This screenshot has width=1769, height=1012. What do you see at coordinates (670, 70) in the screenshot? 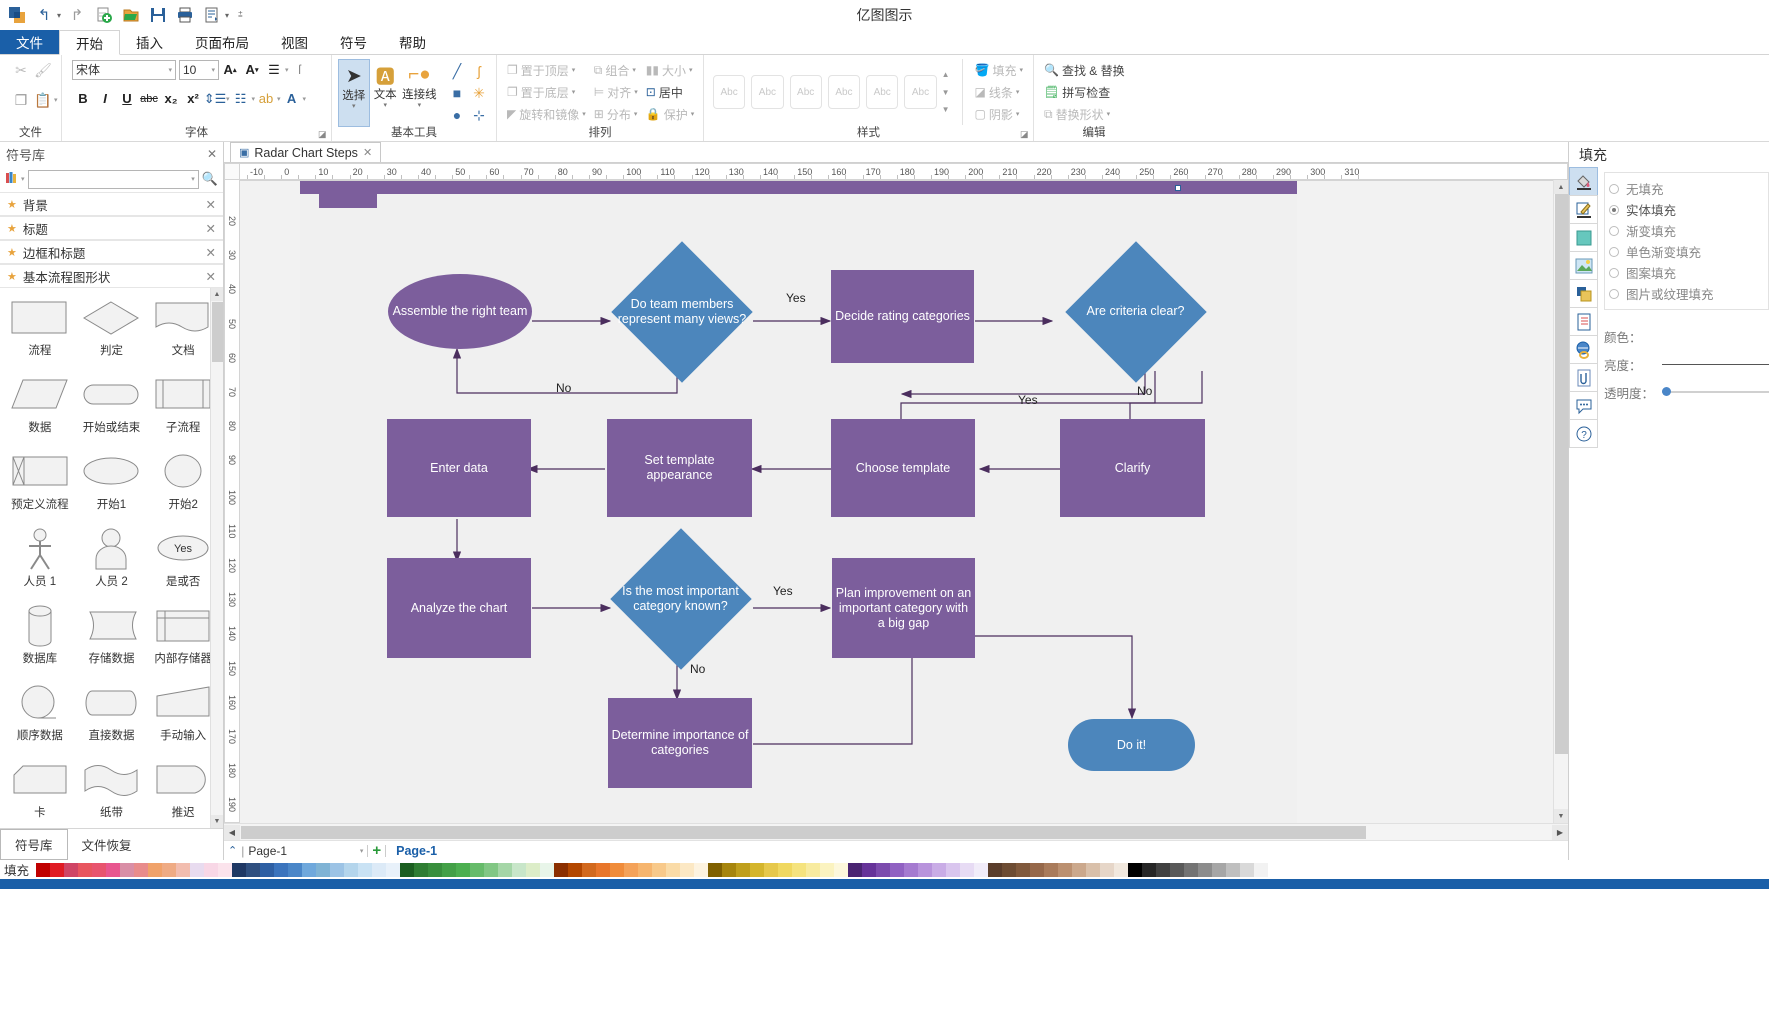
I see `size-button: ▮▮ 大小 ▾` at bounding box center [670, 70].